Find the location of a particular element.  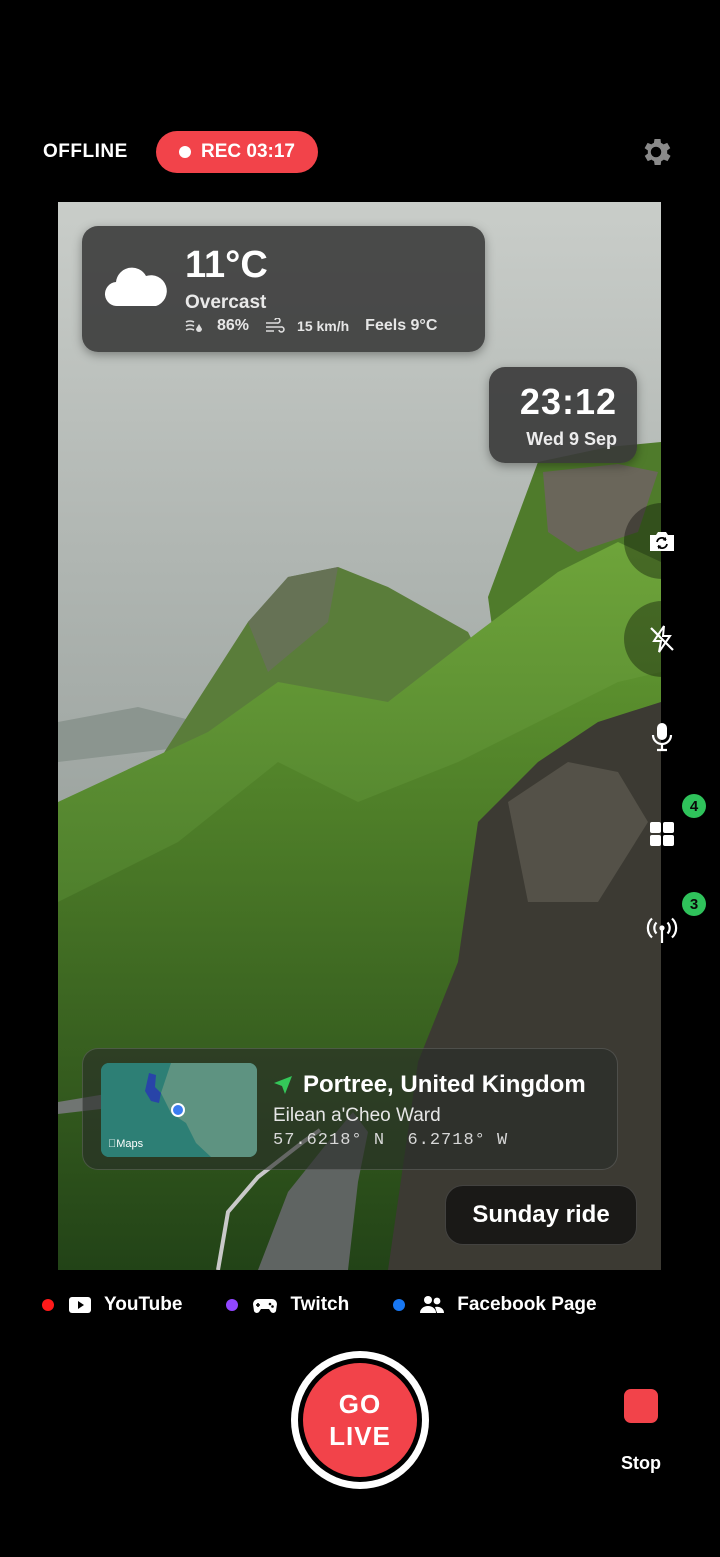

platform-facebook: Facebook Page is located at coordinates (495, 1305).